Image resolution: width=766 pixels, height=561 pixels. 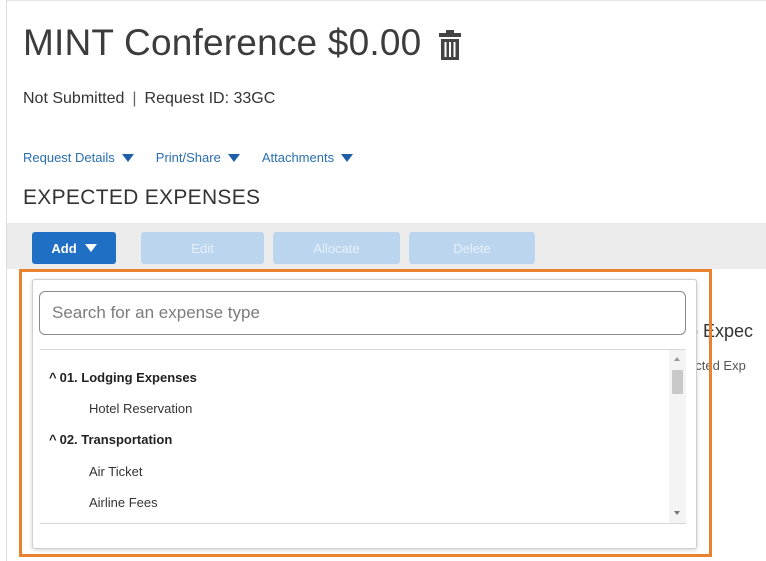 What do you see at coordinates (123, 502) in the screenshot?
I see `expense-type-item: Airline Fees` at bounding box center [123, 502].